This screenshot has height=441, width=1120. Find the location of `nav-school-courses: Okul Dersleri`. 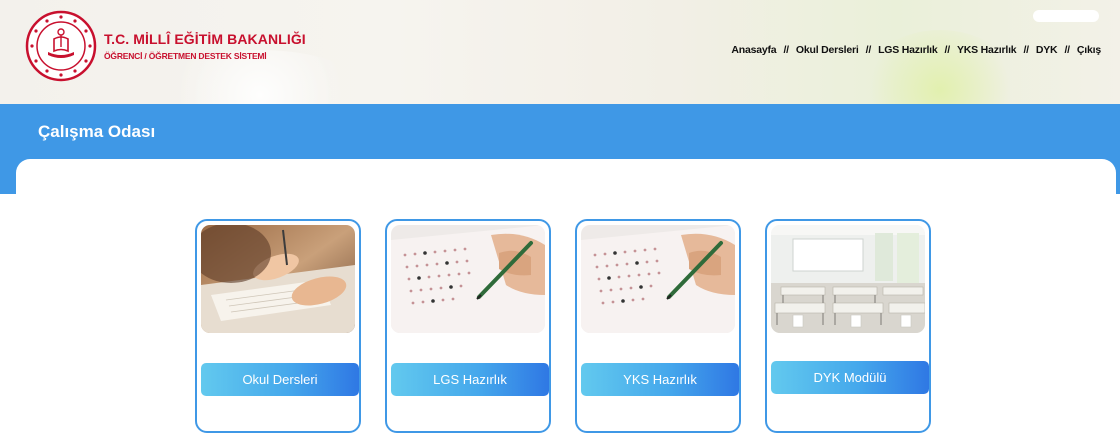

nav-school-courses: Okul Dersleri is located at coordinates (827, 50).